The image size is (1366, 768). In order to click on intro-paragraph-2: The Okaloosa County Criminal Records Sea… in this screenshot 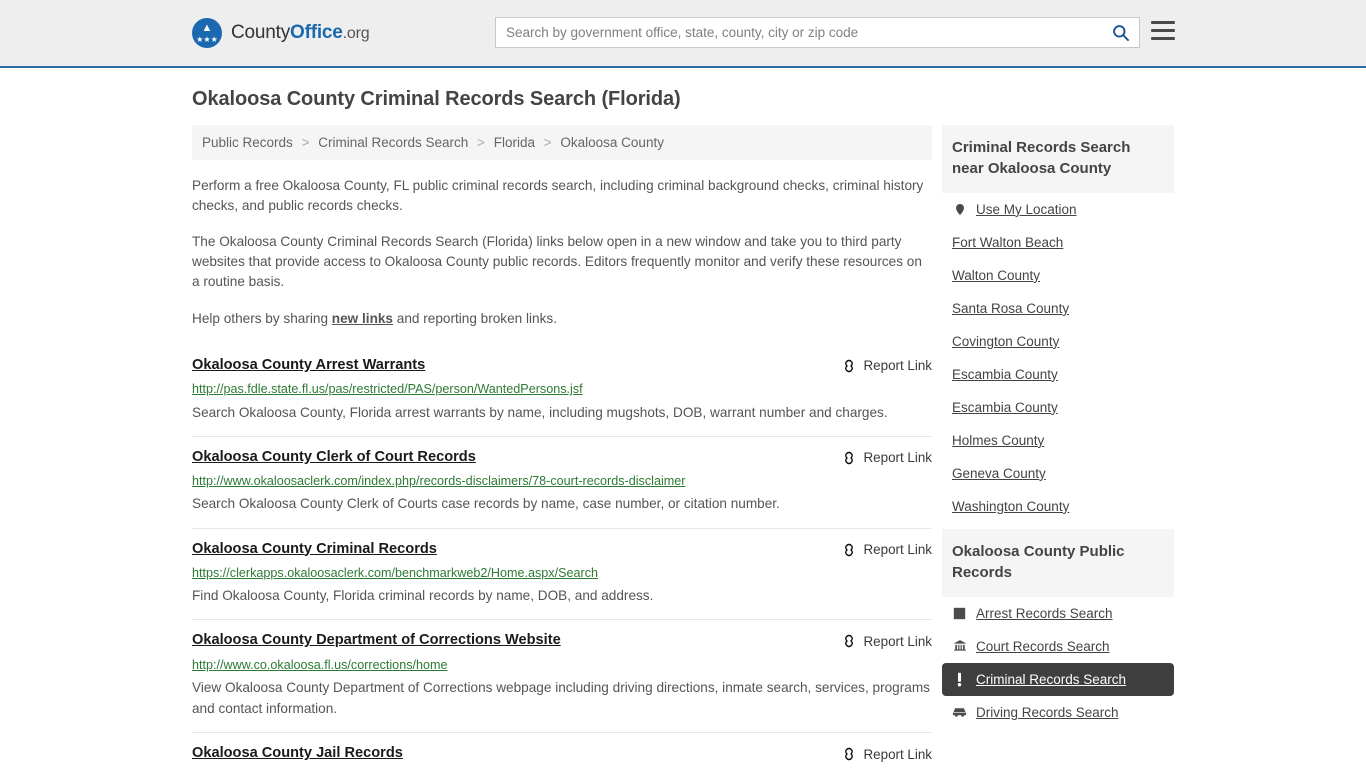, I will do `click(557, 262)`.